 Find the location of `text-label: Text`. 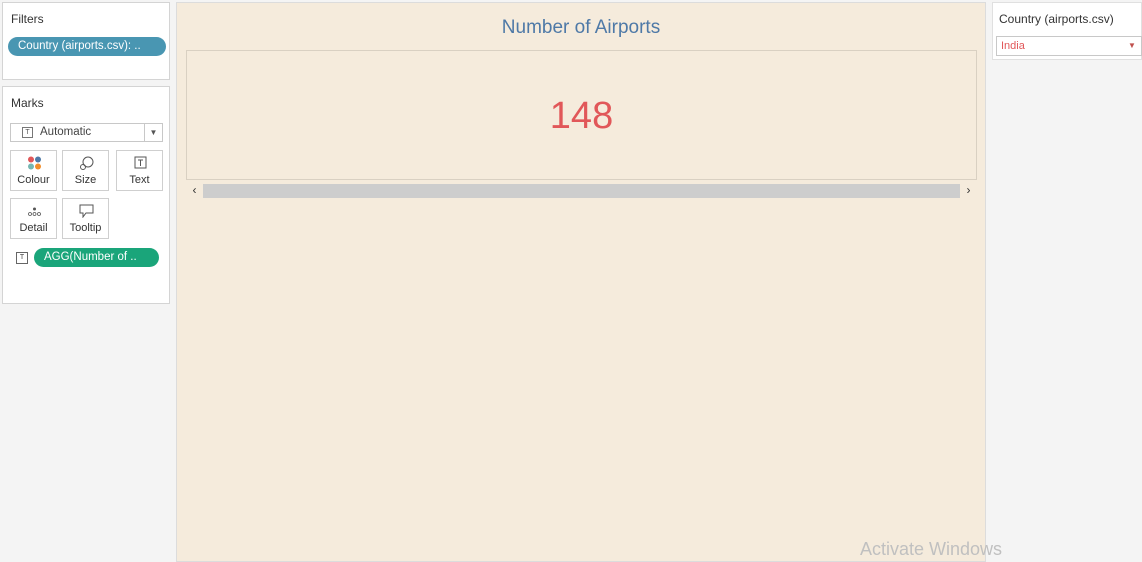

text-label: Text is located at coordinates (139, 180).